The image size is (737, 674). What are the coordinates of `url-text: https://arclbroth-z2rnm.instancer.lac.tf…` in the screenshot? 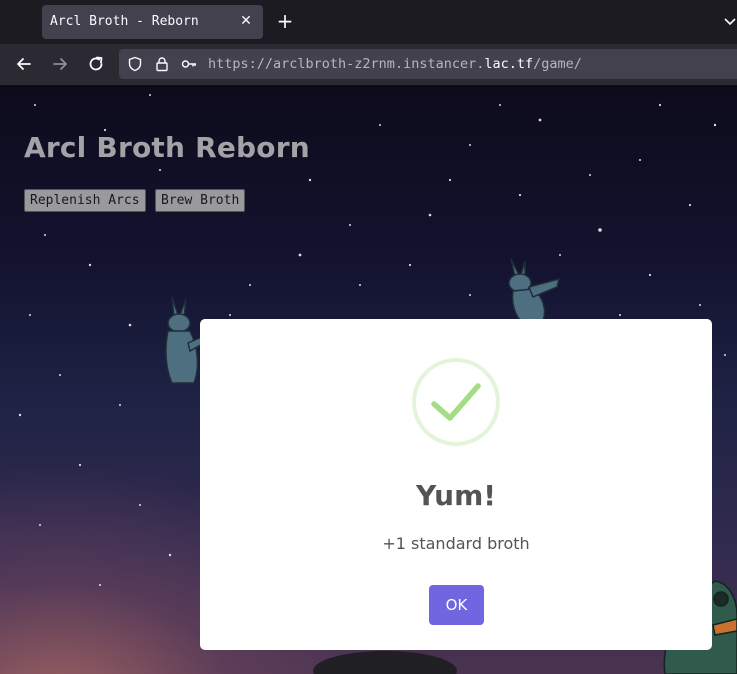 It's located at (395, 64).